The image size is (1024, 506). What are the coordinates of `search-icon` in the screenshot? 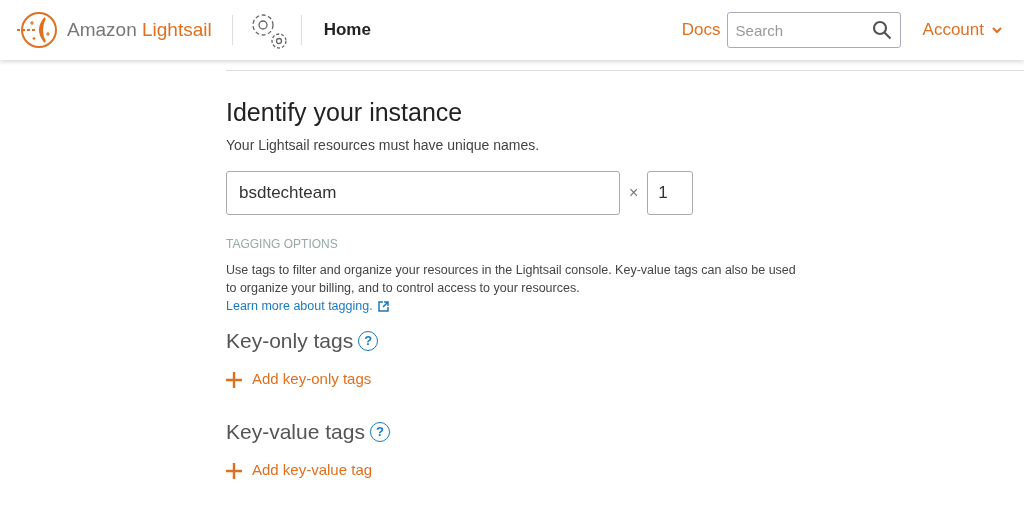 It's located at (881, 30).